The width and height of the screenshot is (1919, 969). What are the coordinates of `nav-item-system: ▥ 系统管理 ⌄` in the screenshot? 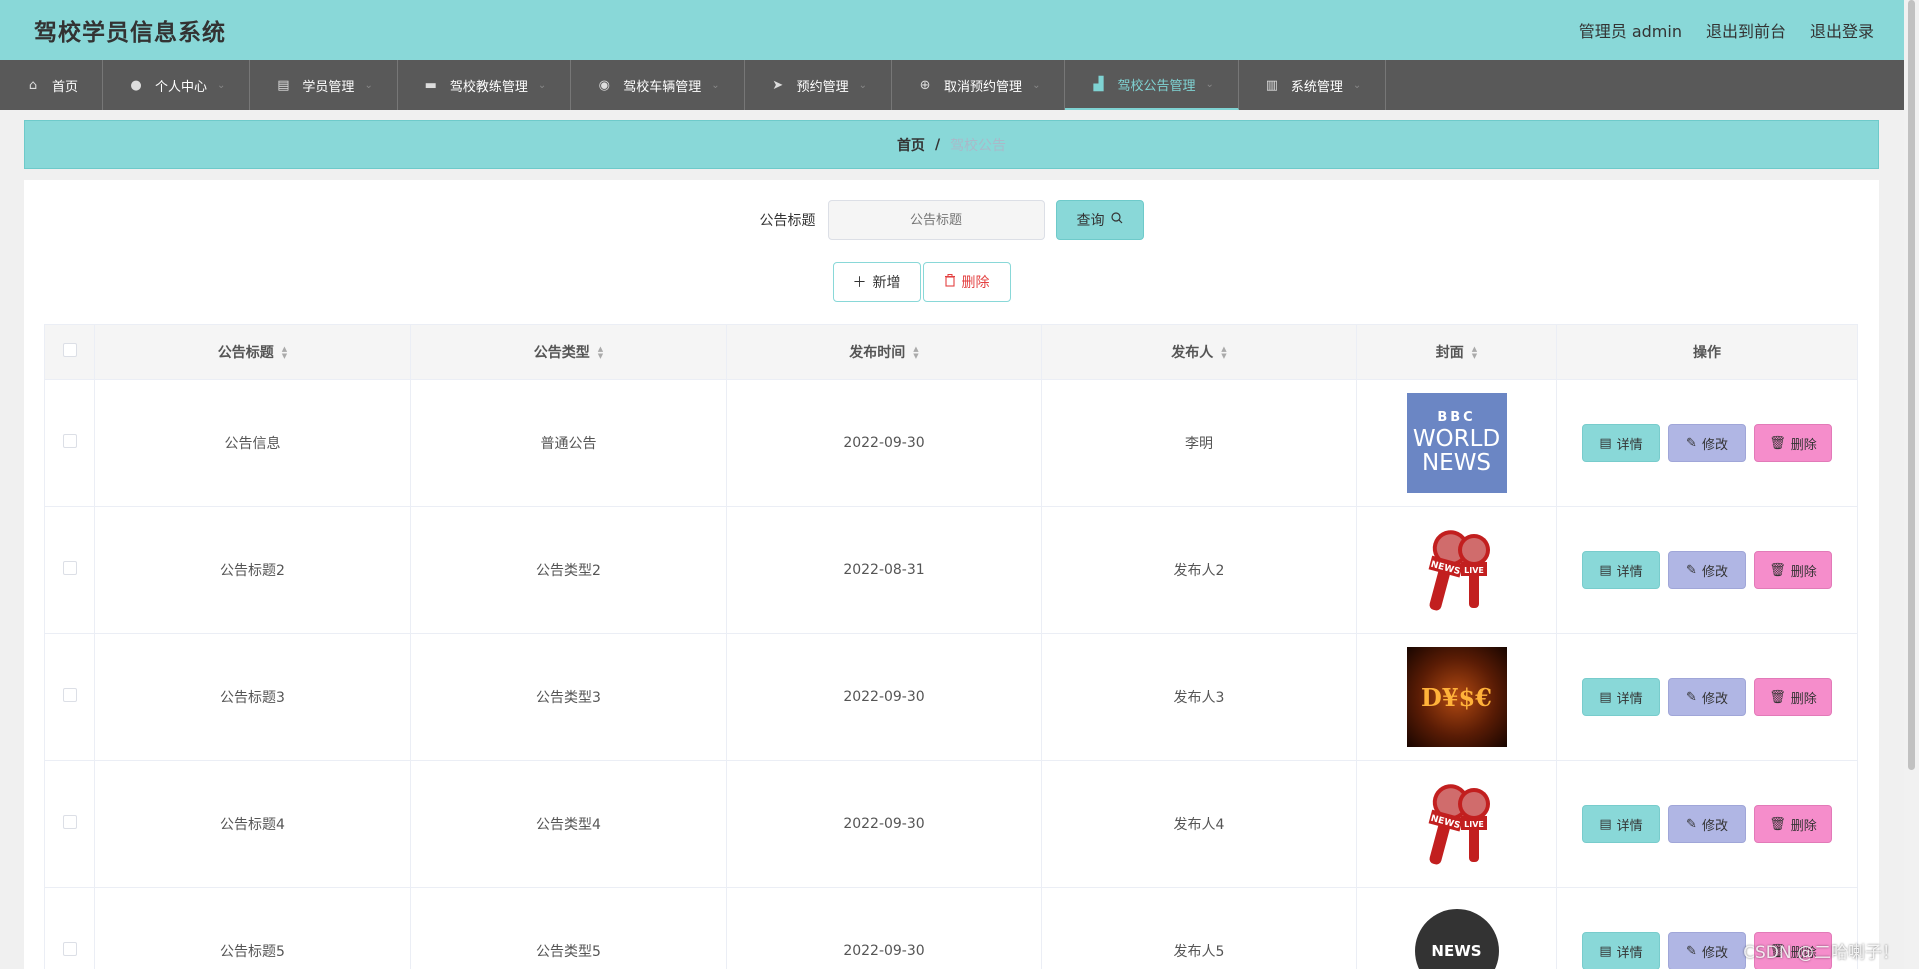 It's located at (1313, 85).